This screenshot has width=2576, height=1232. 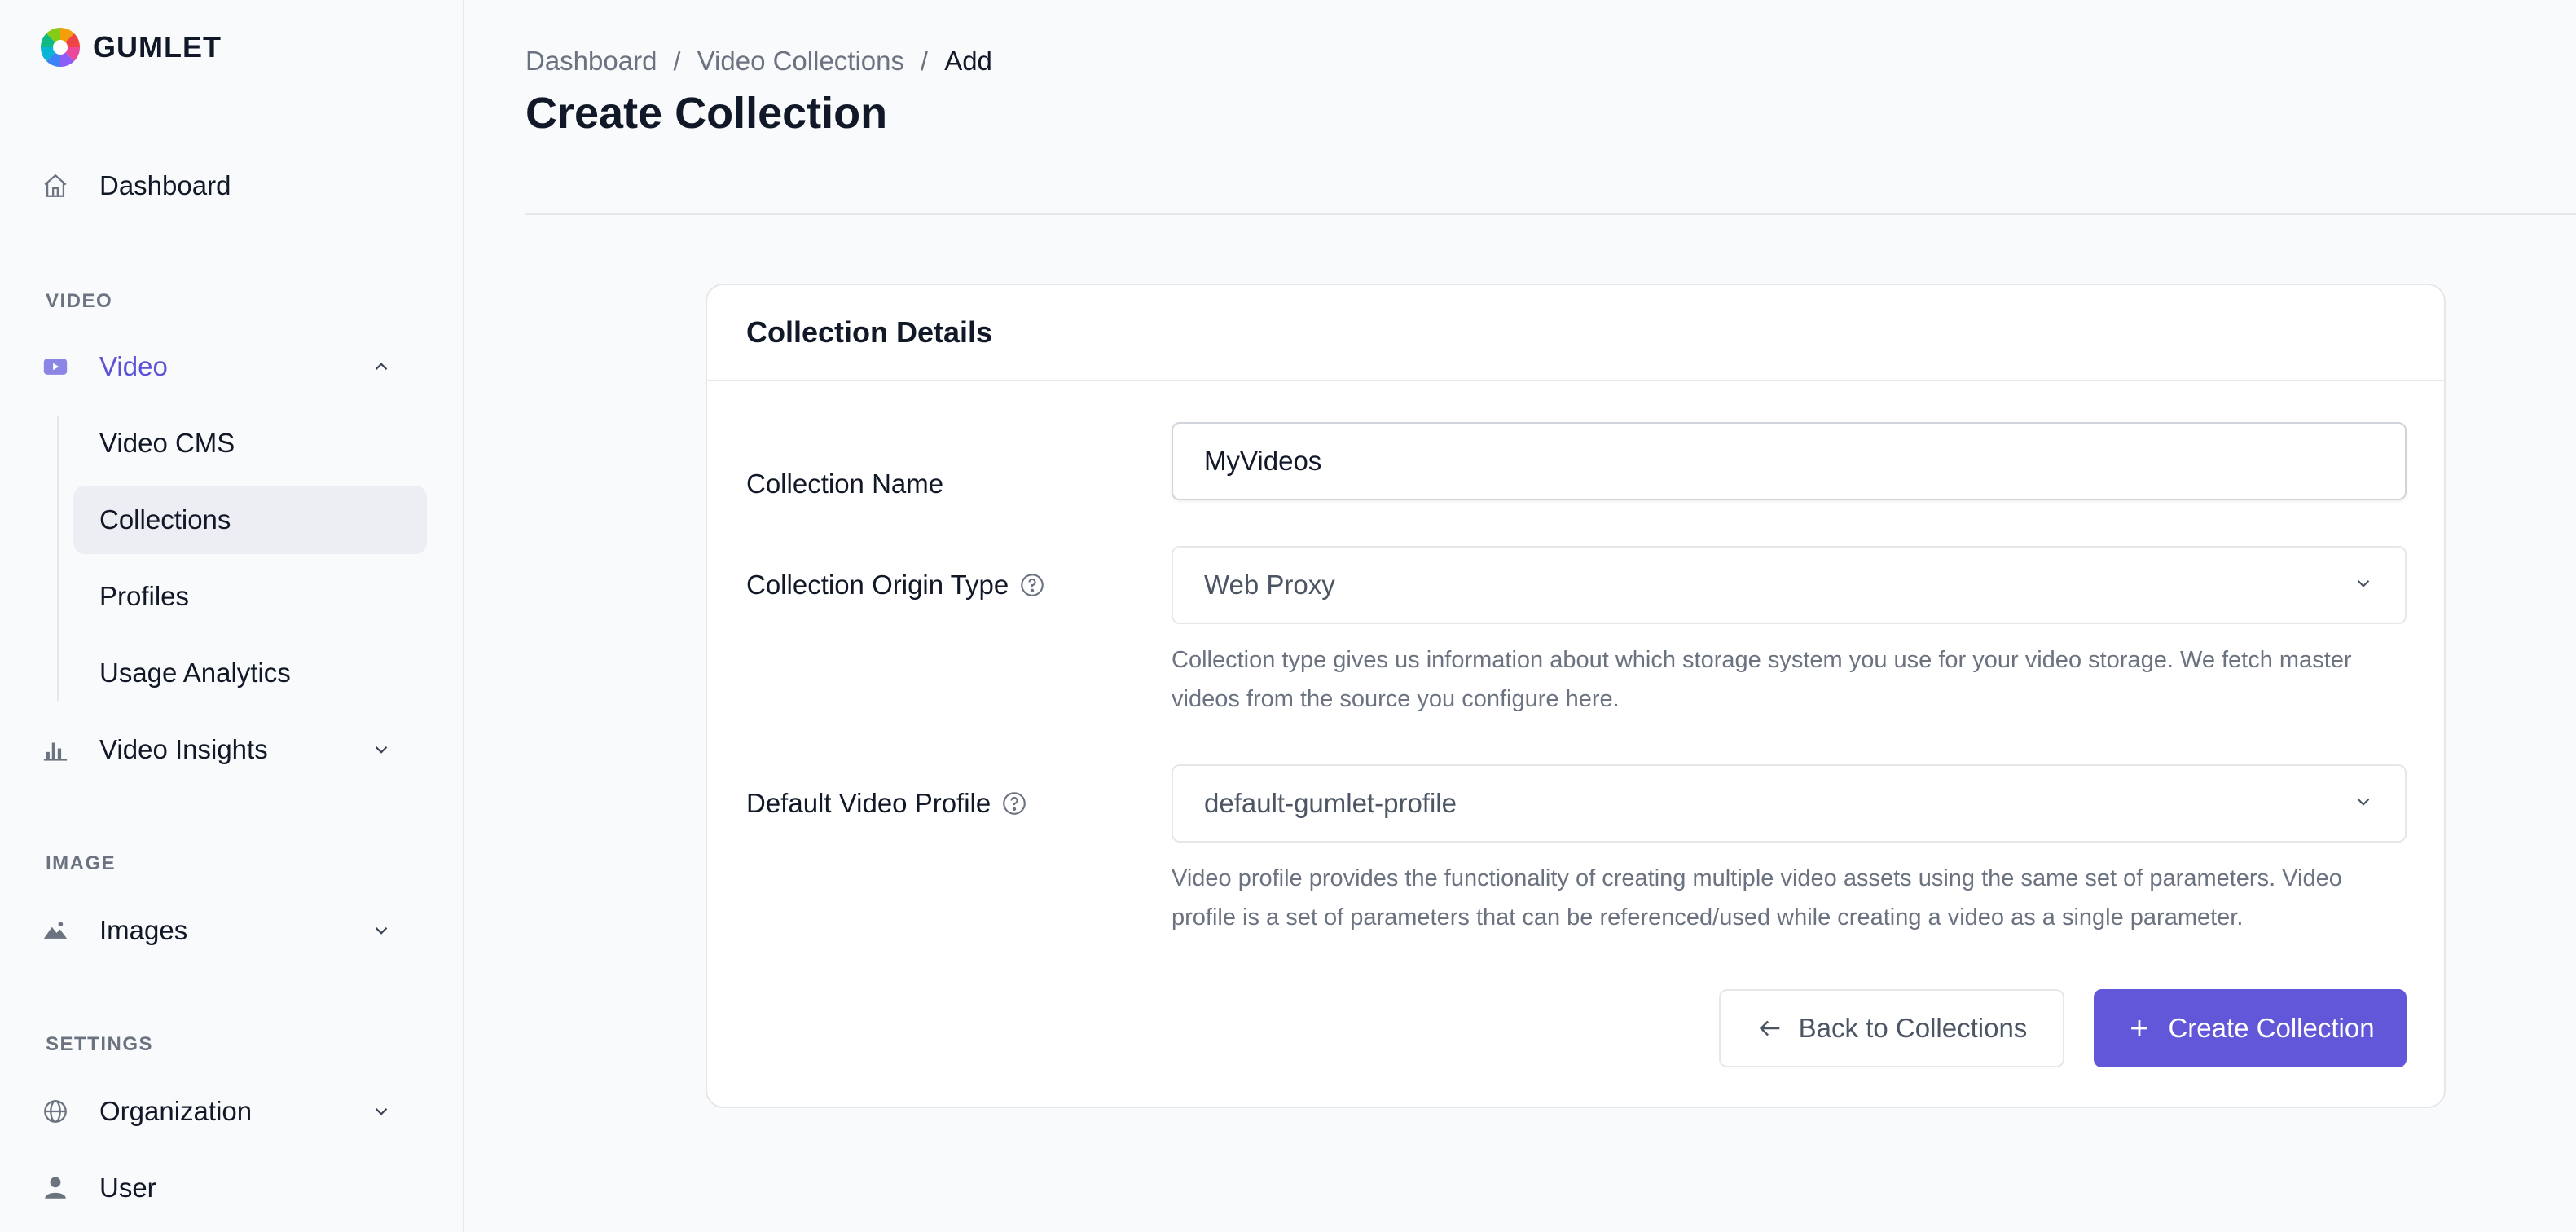 I want to click on sidebar-item-dashboard: Dashboard, so click(x=135, y=186).